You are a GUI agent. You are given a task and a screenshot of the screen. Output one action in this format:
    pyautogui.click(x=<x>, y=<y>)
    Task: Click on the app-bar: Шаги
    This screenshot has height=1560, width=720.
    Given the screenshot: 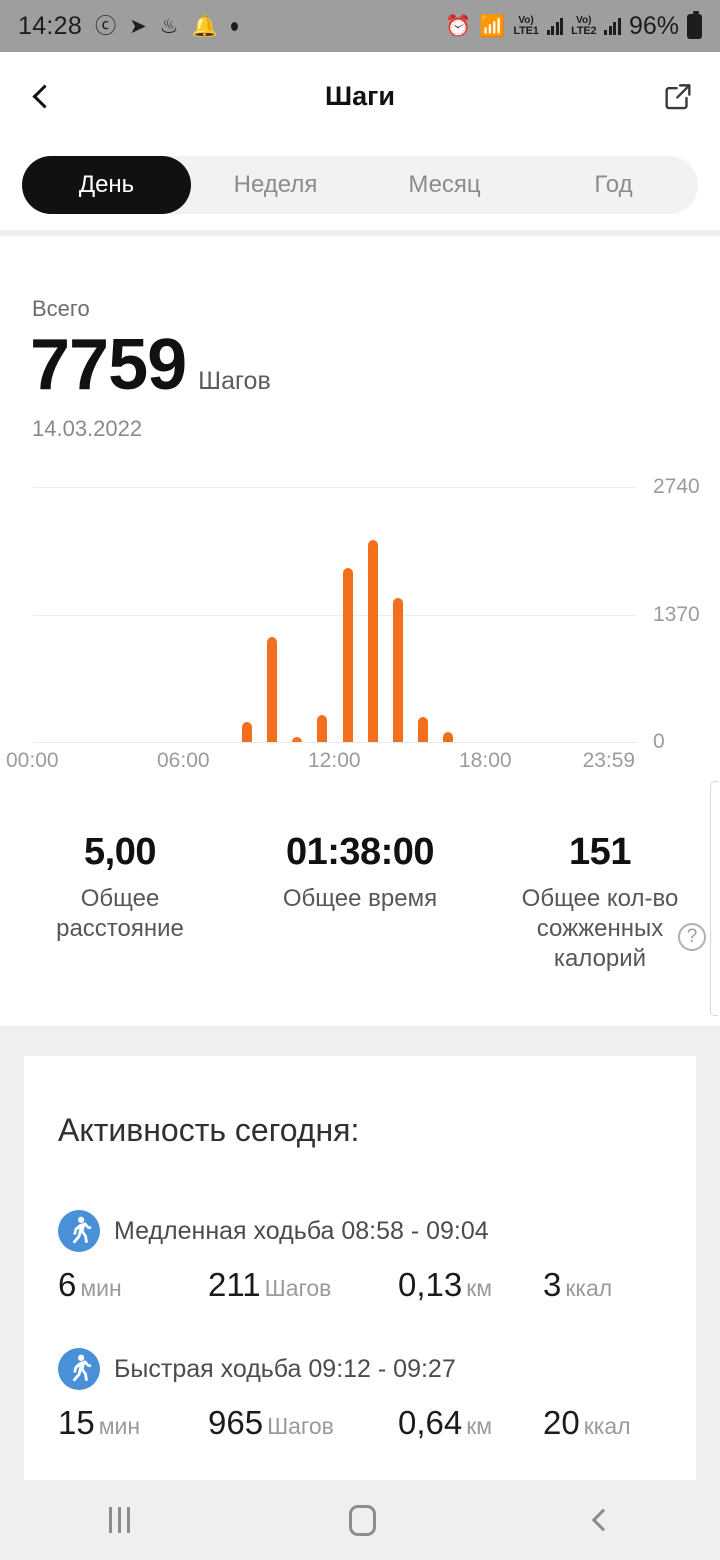 What is the action you would take?
    pyautogui.click(x=360, y=96)
    